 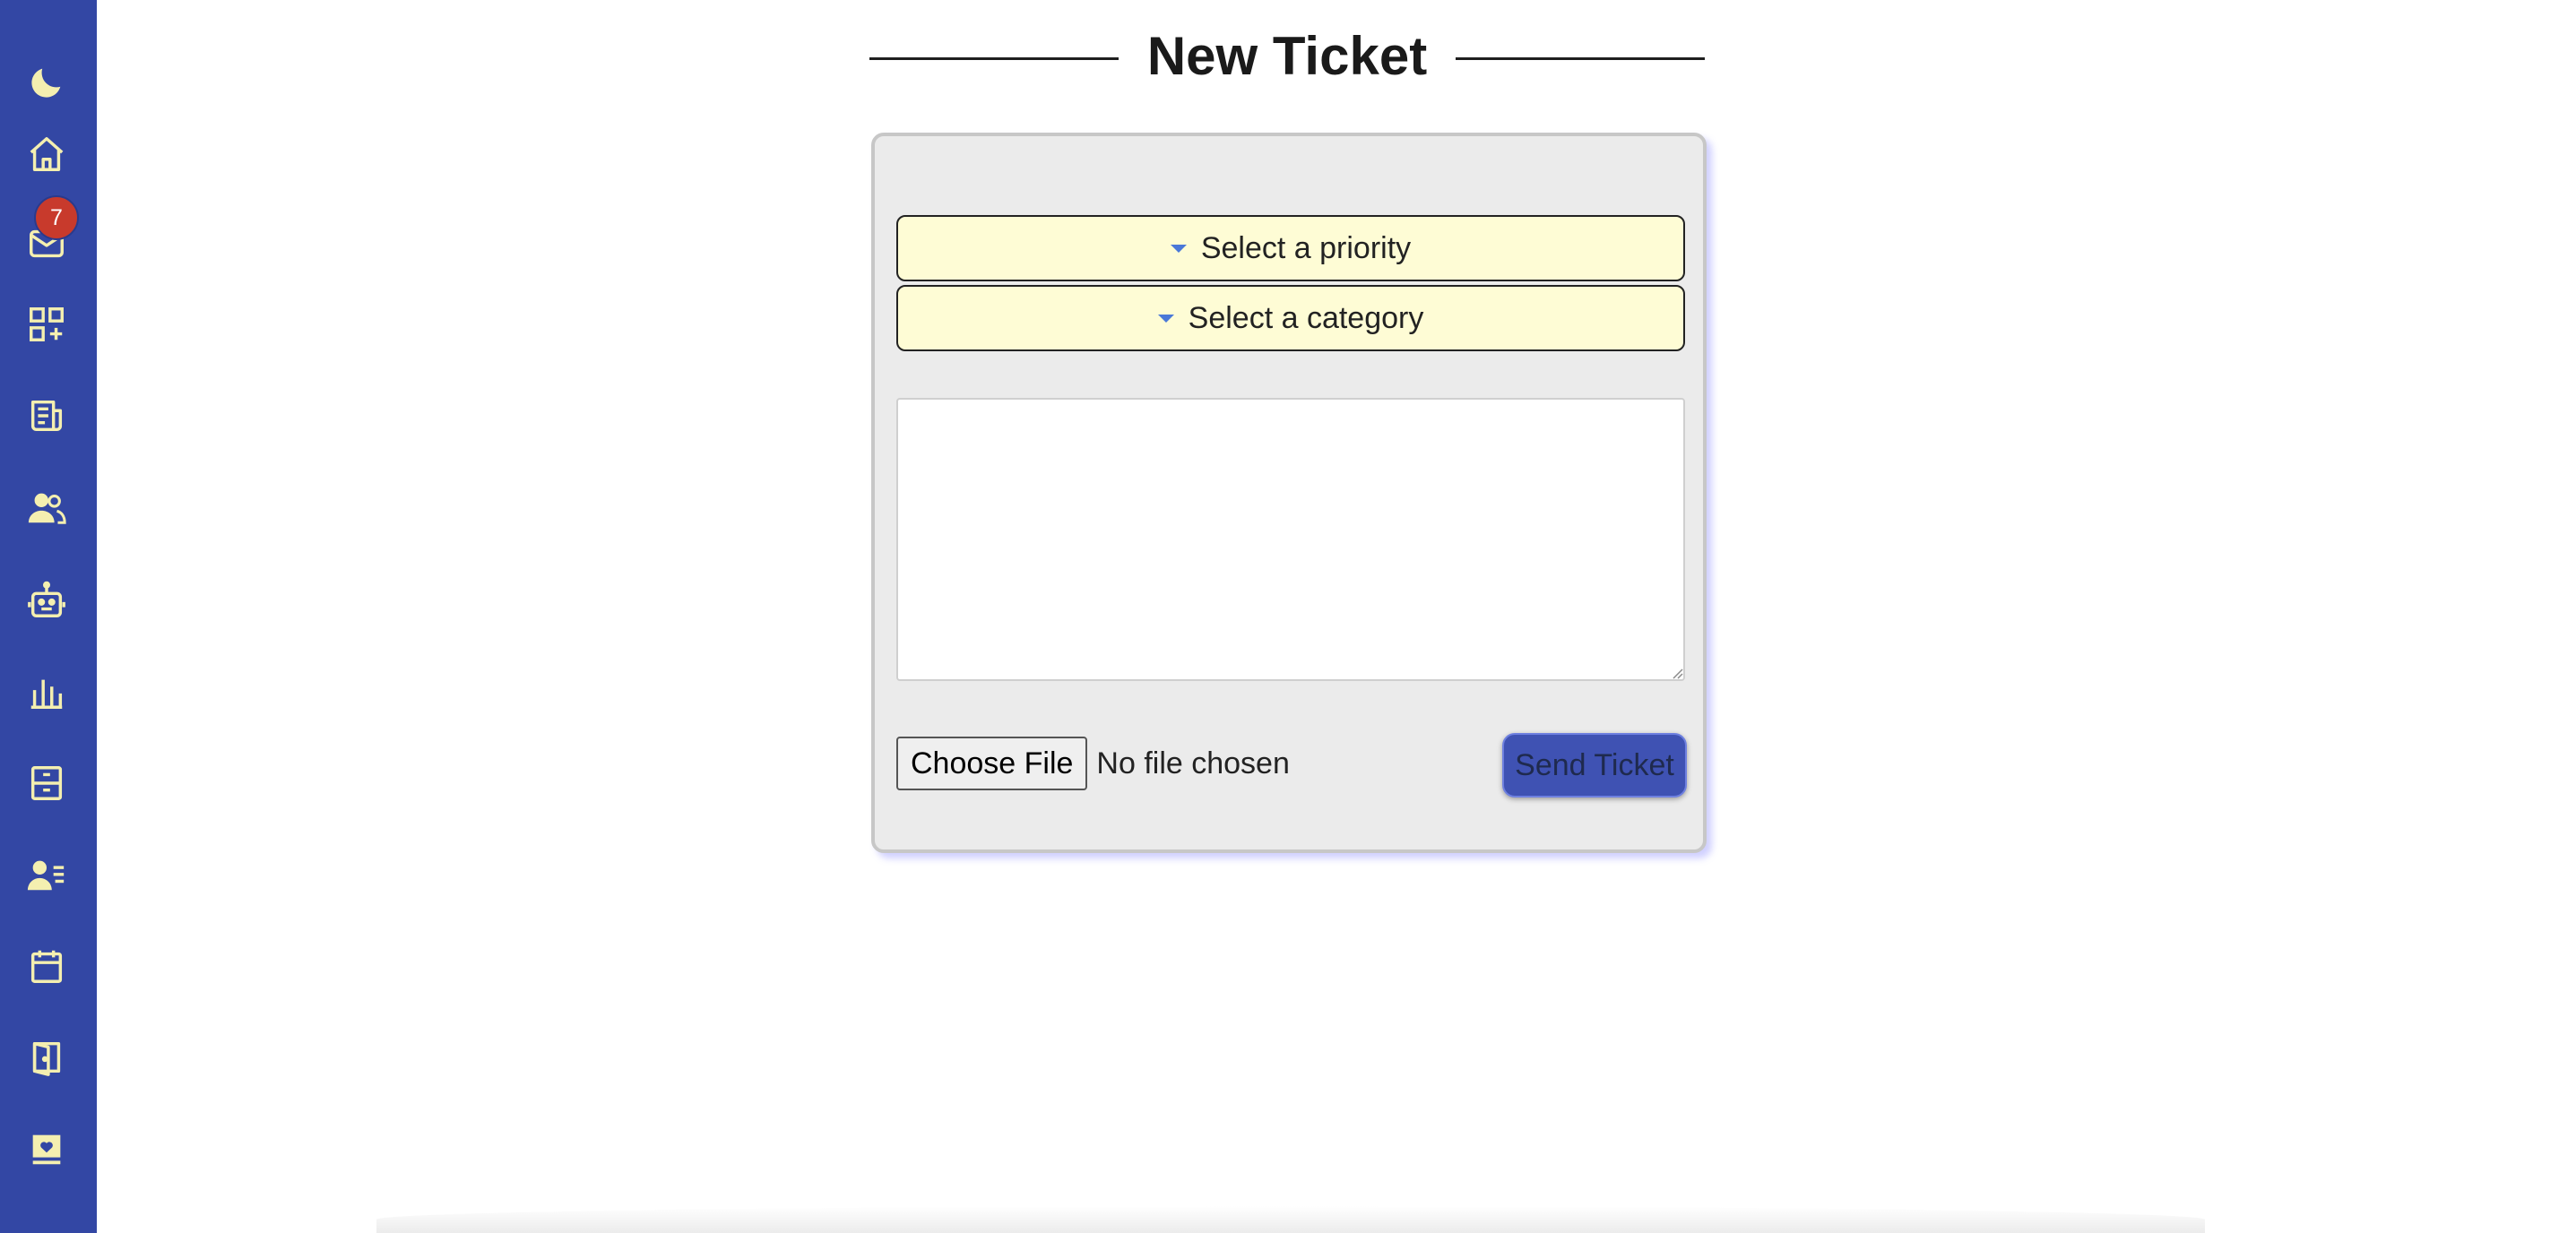 I want to click on apps-add-icon, so click(x=46, y=324).